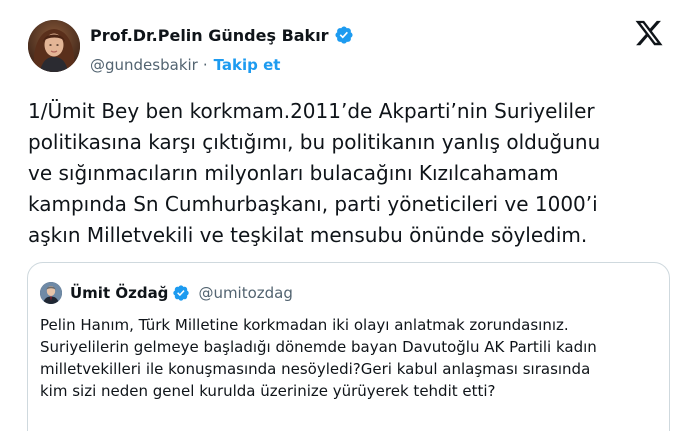 This screenshot has width=696, height=431. What do you see at coordinates (181, 293) in the screenshot?
I see `quoted-verified-badge-icon` at bounding box center [181, 293].